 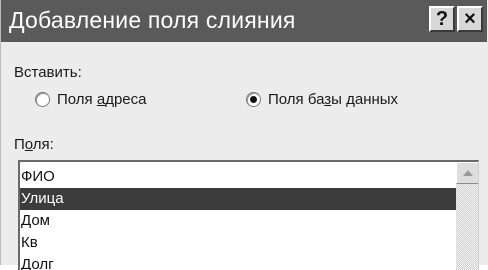 I want to click on list-item: Долг, so click(x=238, y=262).